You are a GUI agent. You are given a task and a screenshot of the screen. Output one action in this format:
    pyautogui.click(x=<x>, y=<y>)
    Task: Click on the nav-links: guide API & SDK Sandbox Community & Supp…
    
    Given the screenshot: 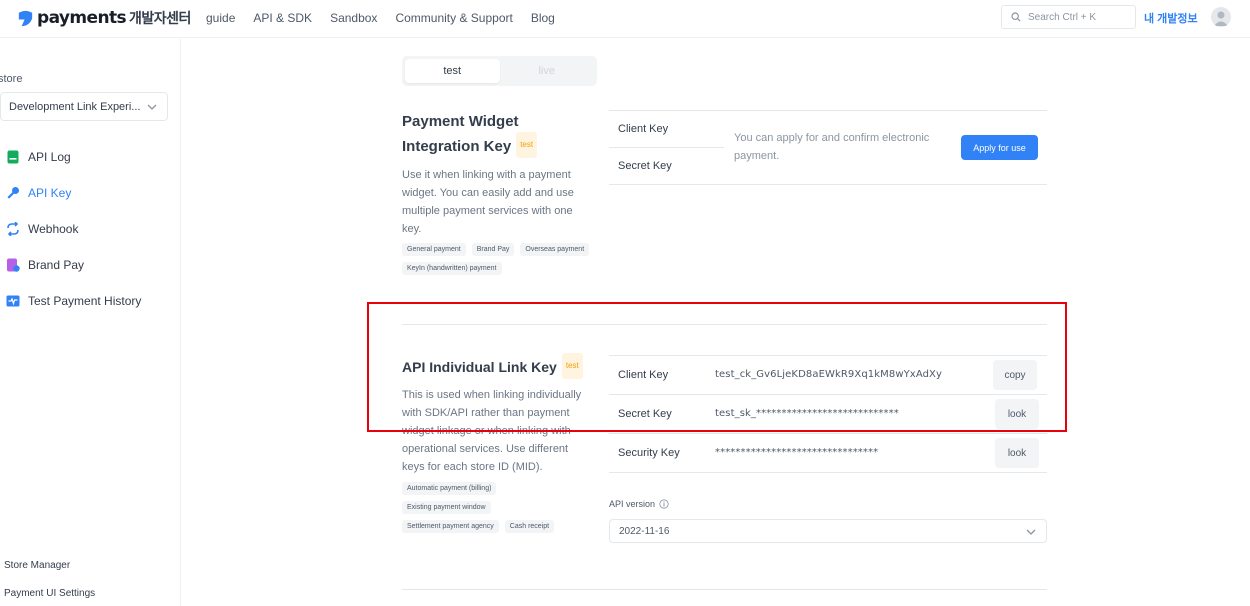 What is the action you would take?
    pyautogui.click(x=389, y=18)
    